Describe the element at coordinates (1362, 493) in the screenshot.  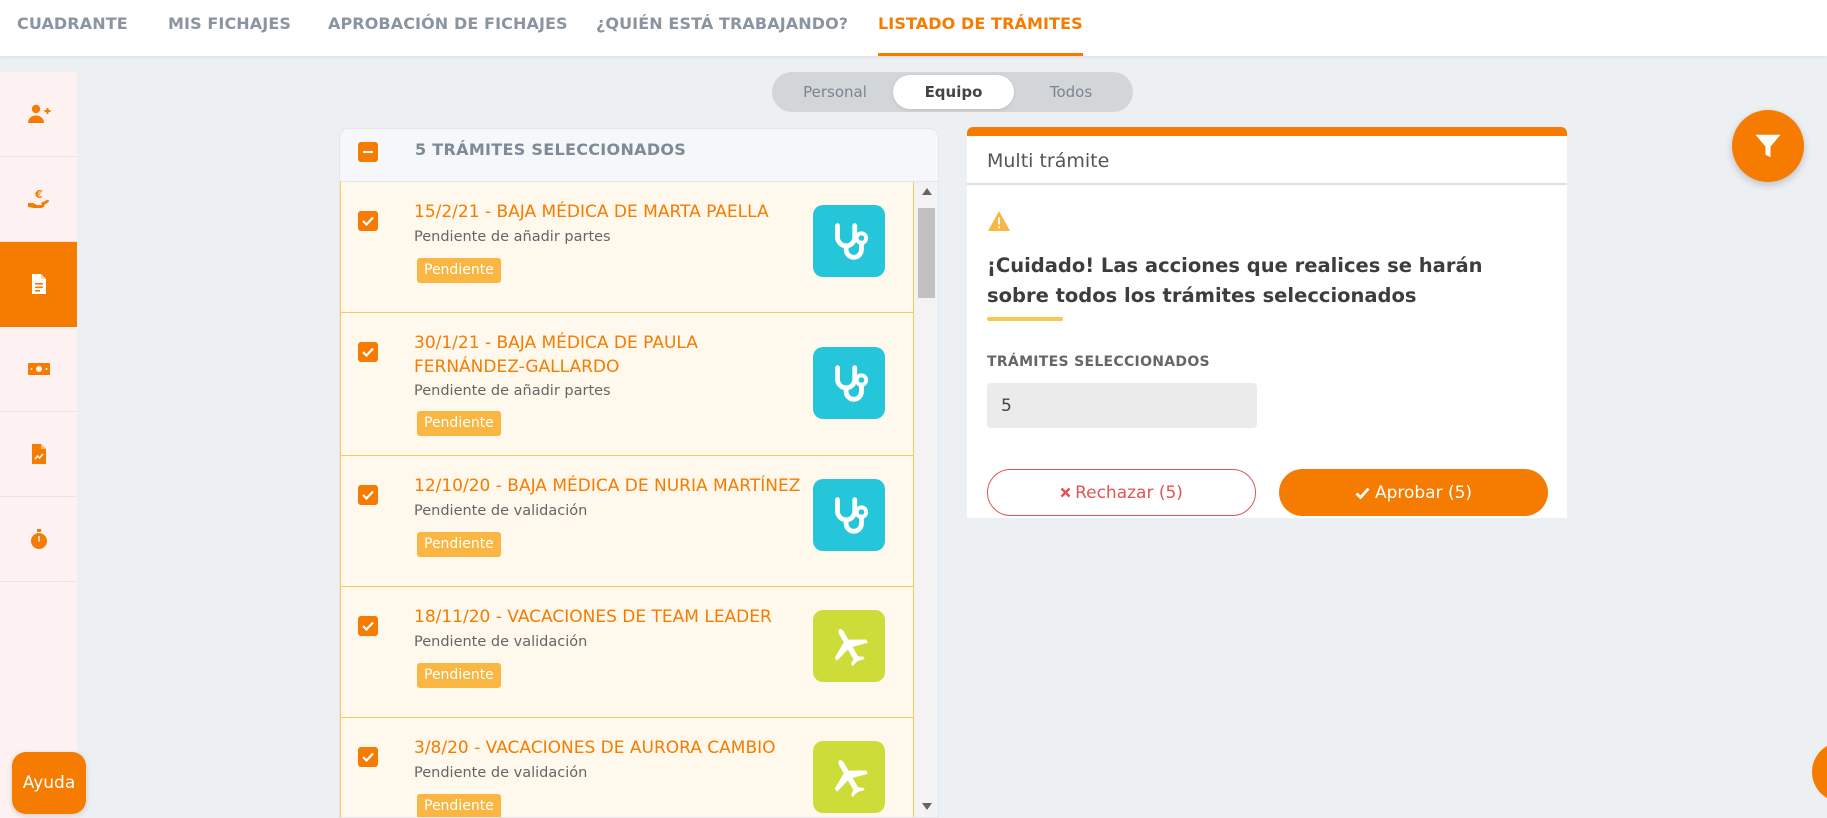
I see `check-icon` at that location.